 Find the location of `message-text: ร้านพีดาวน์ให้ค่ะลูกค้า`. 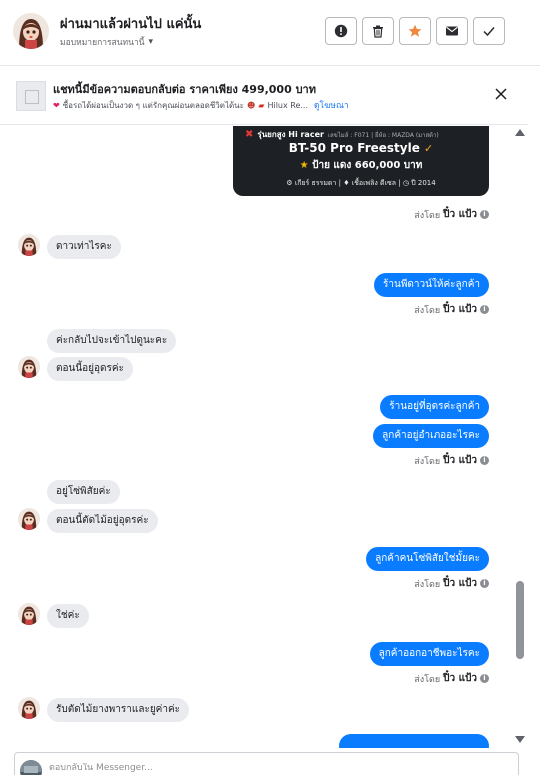

message-text: ร้านพีดาวน์ให้ค่ะลูกค้า is located at coordinates (431, 285).